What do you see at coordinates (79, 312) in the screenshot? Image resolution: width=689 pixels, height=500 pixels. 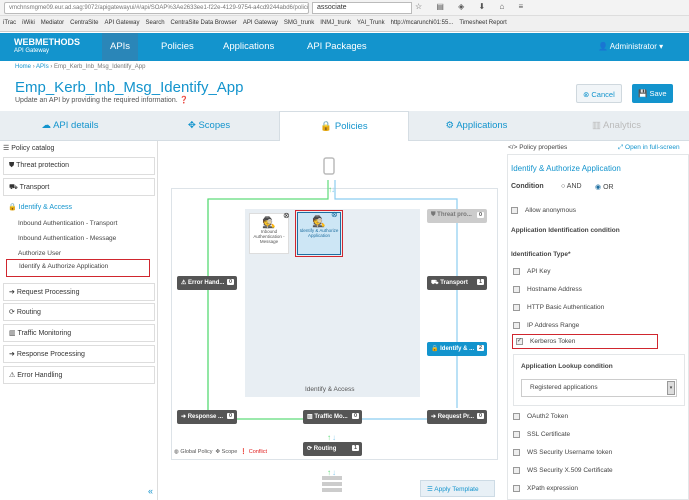 I see `catalog-routing: ⟳ Routing` at bounding box center [79, 312].